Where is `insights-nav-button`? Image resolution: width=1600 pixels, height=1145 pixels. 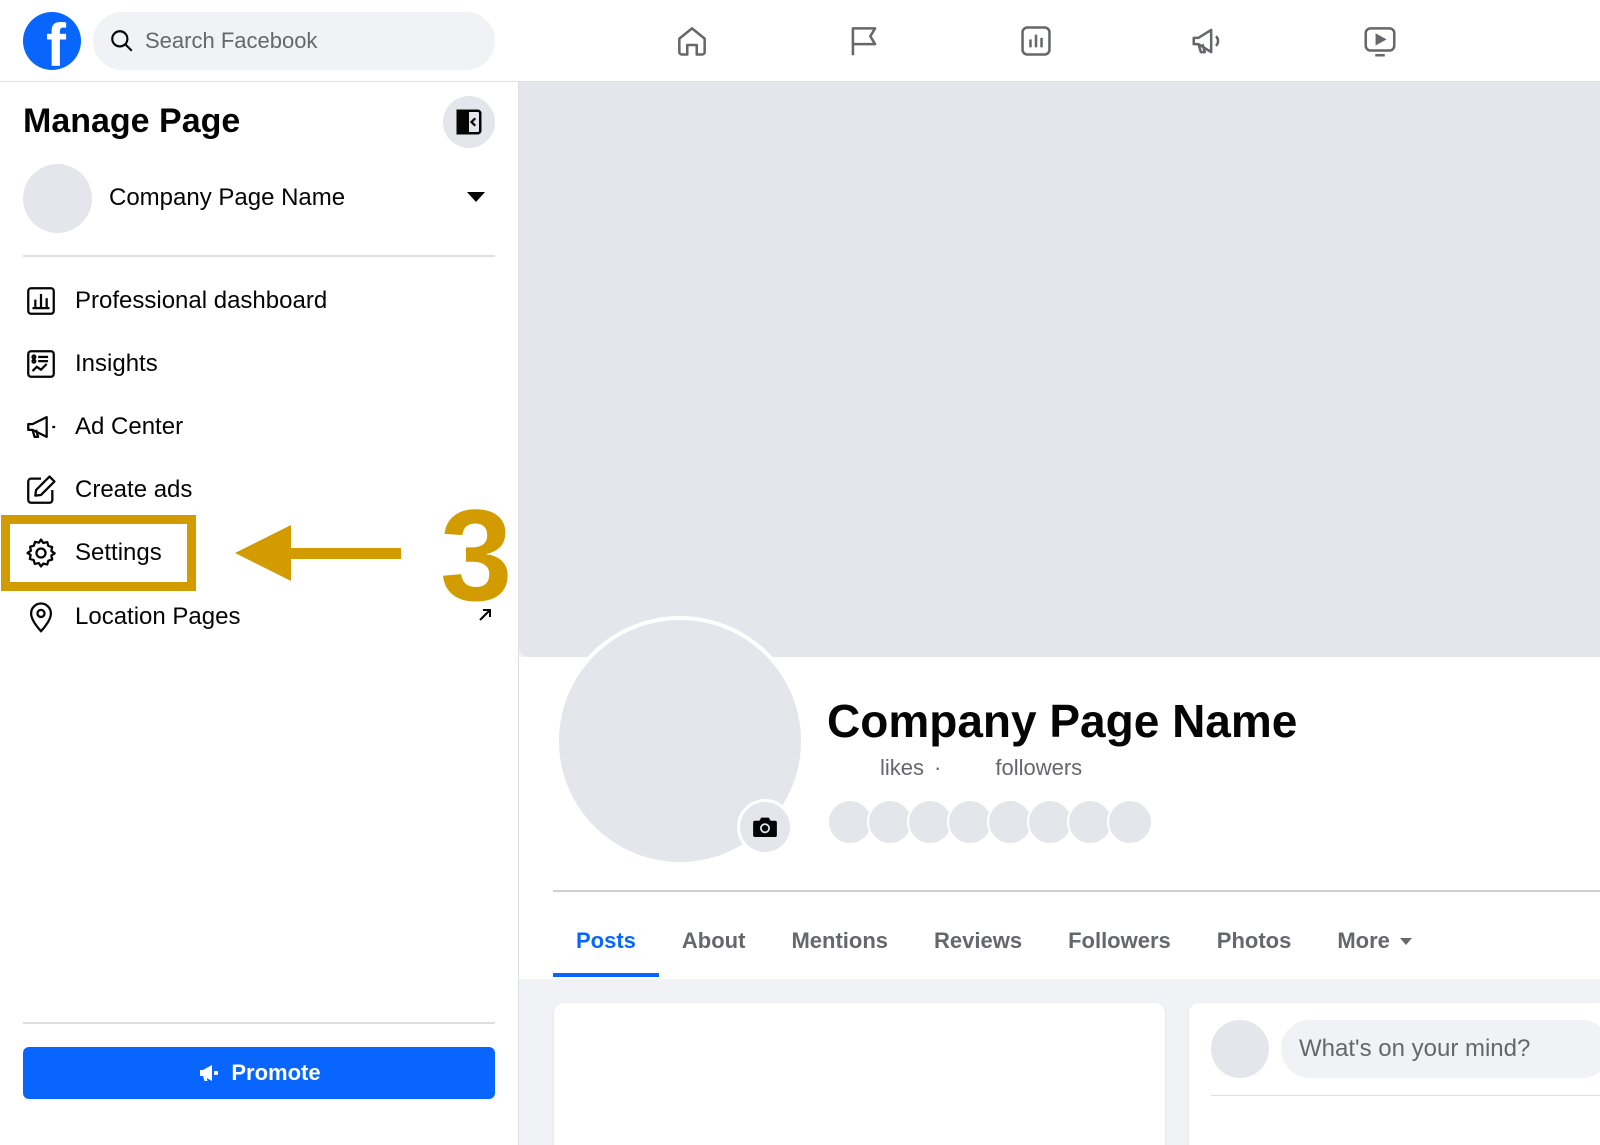 insights-nav-button is located at coordinates (1036, 41).